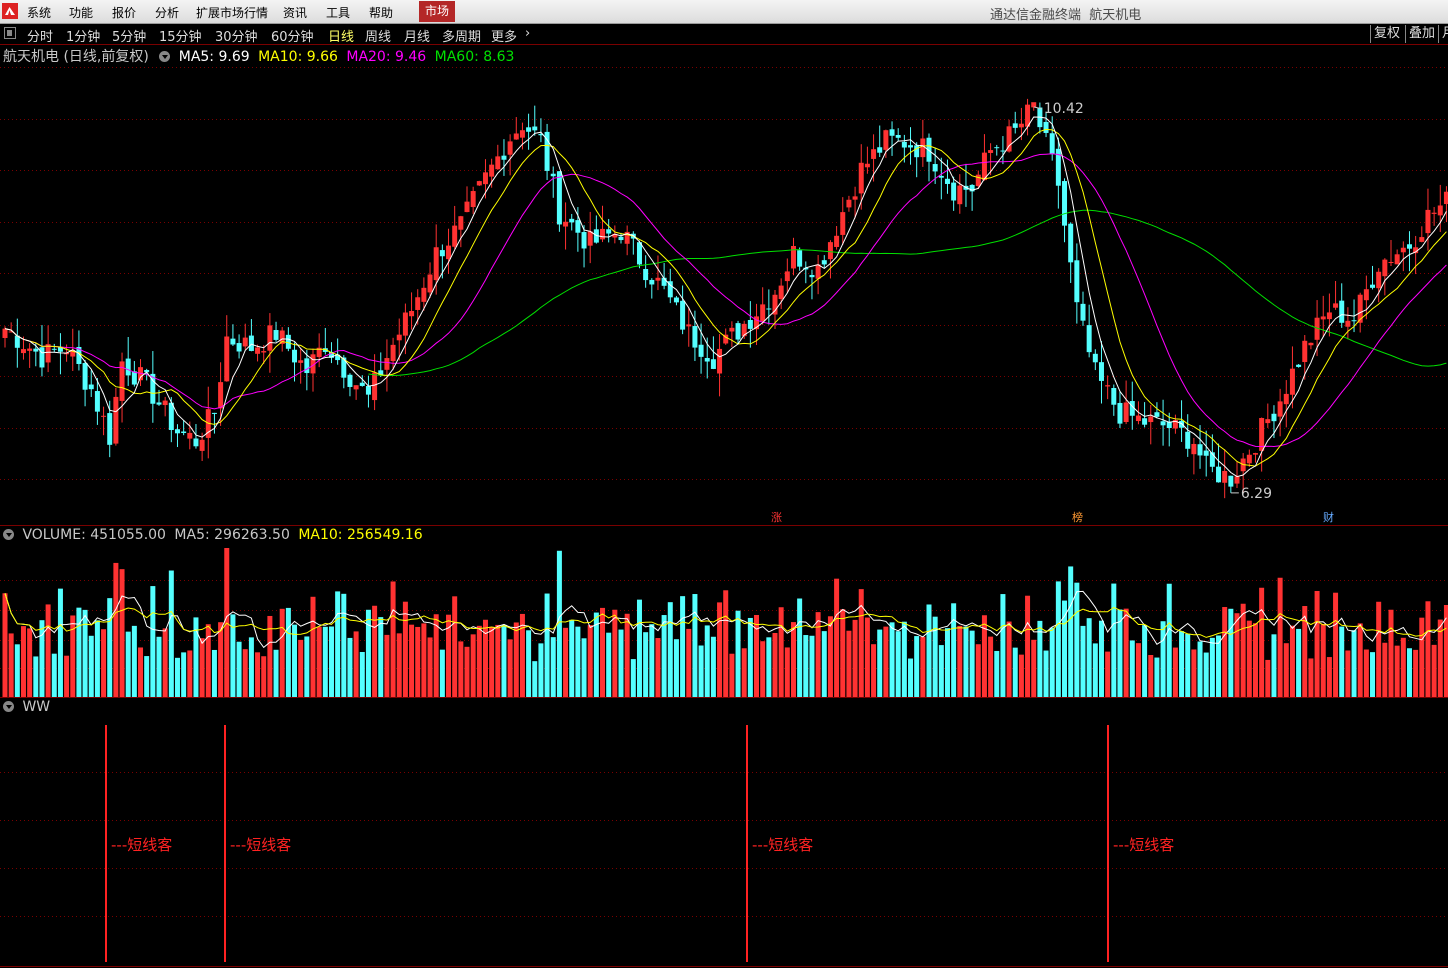  What do you see at coordinates (907, 293) in the screenshot?
I see `ma60-line` at bounding box center [907, 293].